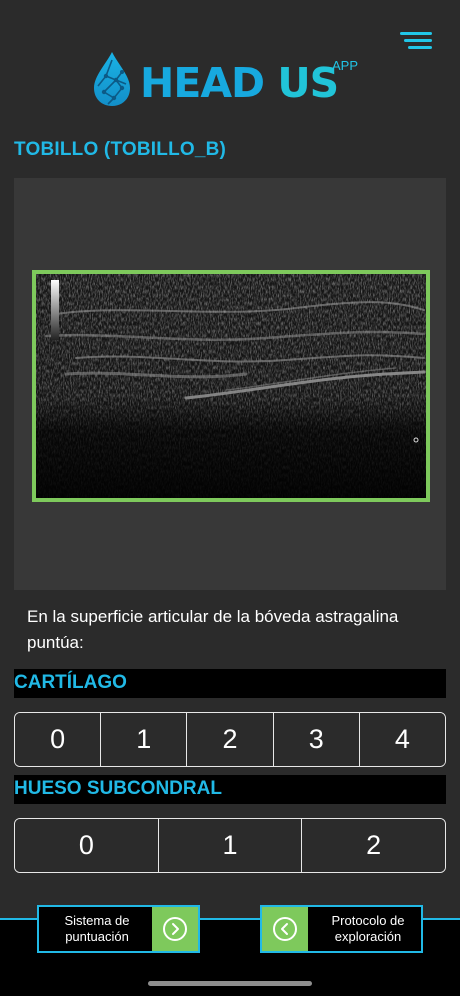  I want to click on score-option-4: 4, so click(401, 739).